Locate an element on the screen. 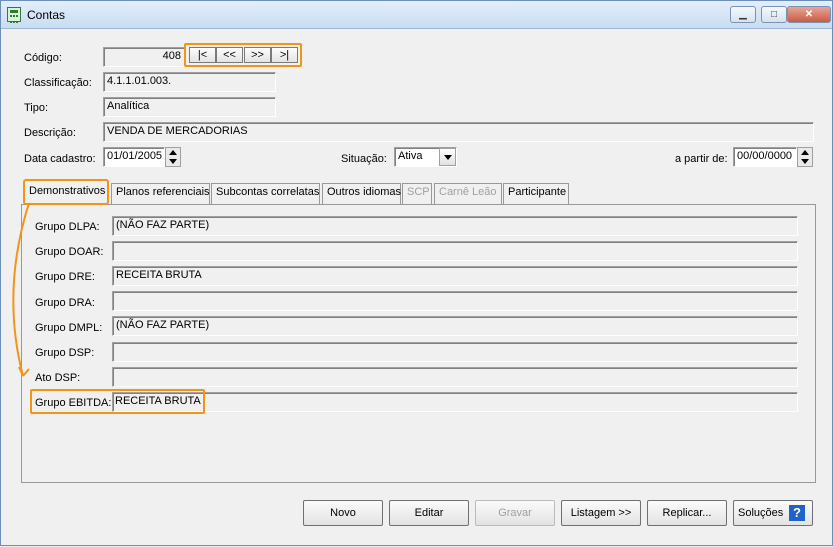  help-icon: ? is located at coordinates (797, 513).